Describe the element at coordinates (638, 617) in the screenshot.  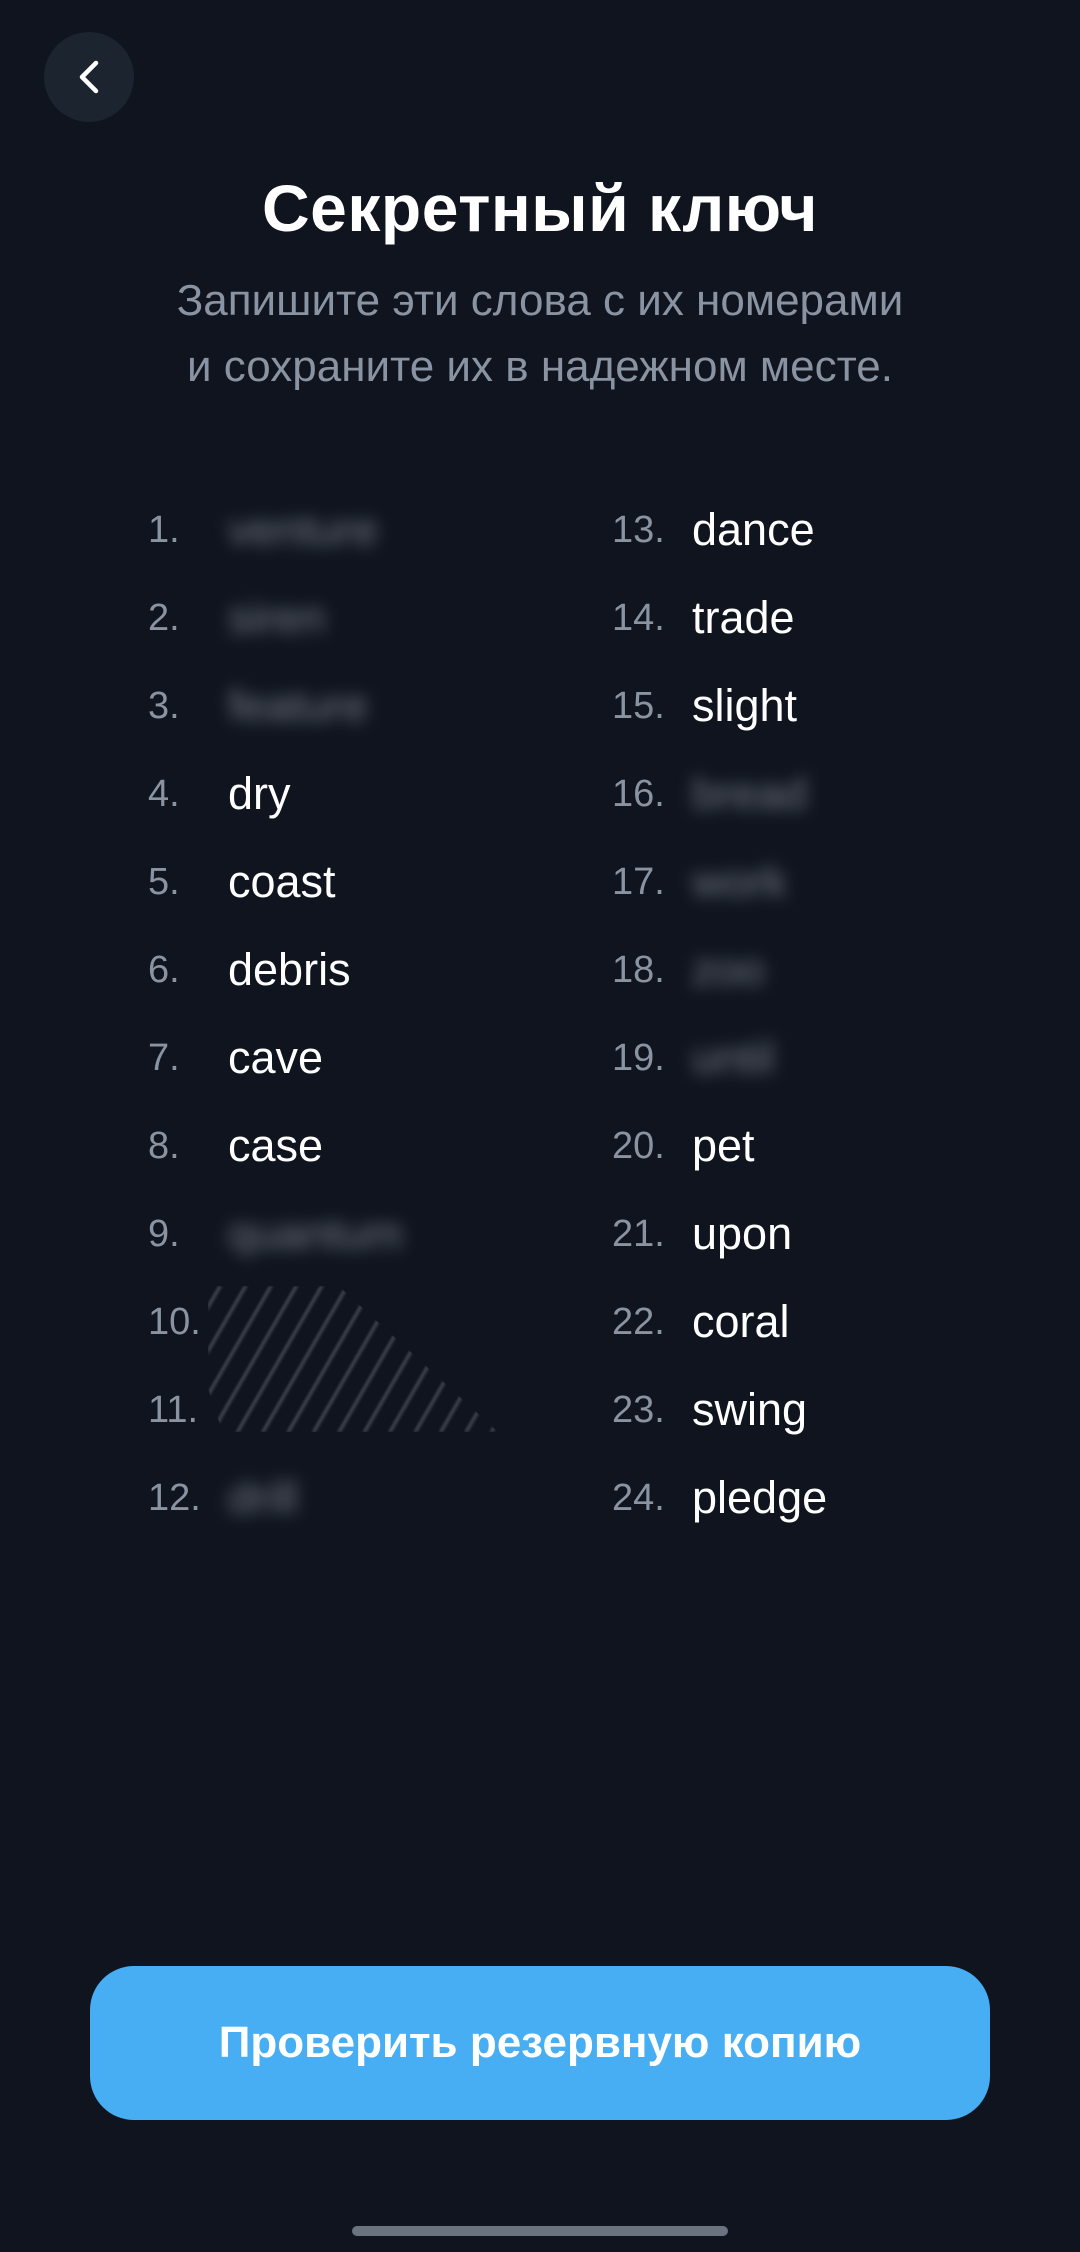
I see `seed-word-number: 14.` at that location.